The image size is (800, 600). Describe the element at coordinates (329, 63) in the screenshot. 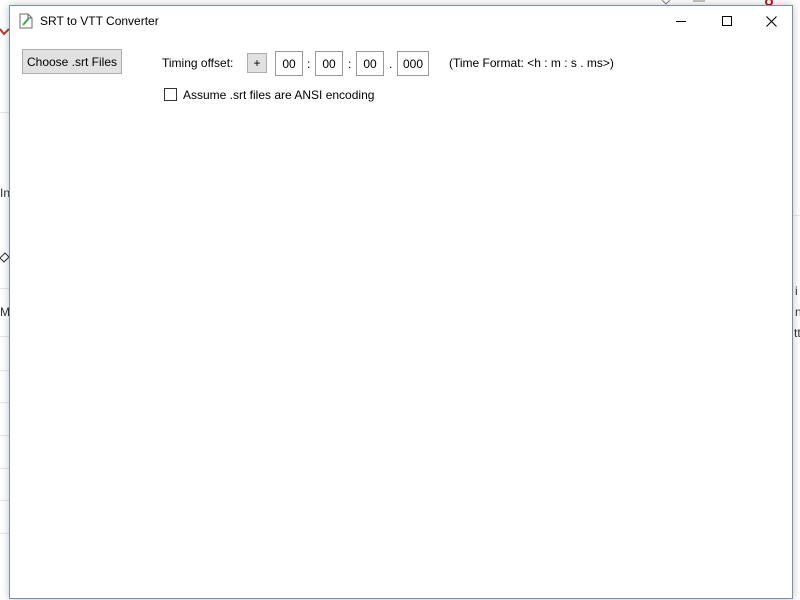

I see `minutes-input` at that location.